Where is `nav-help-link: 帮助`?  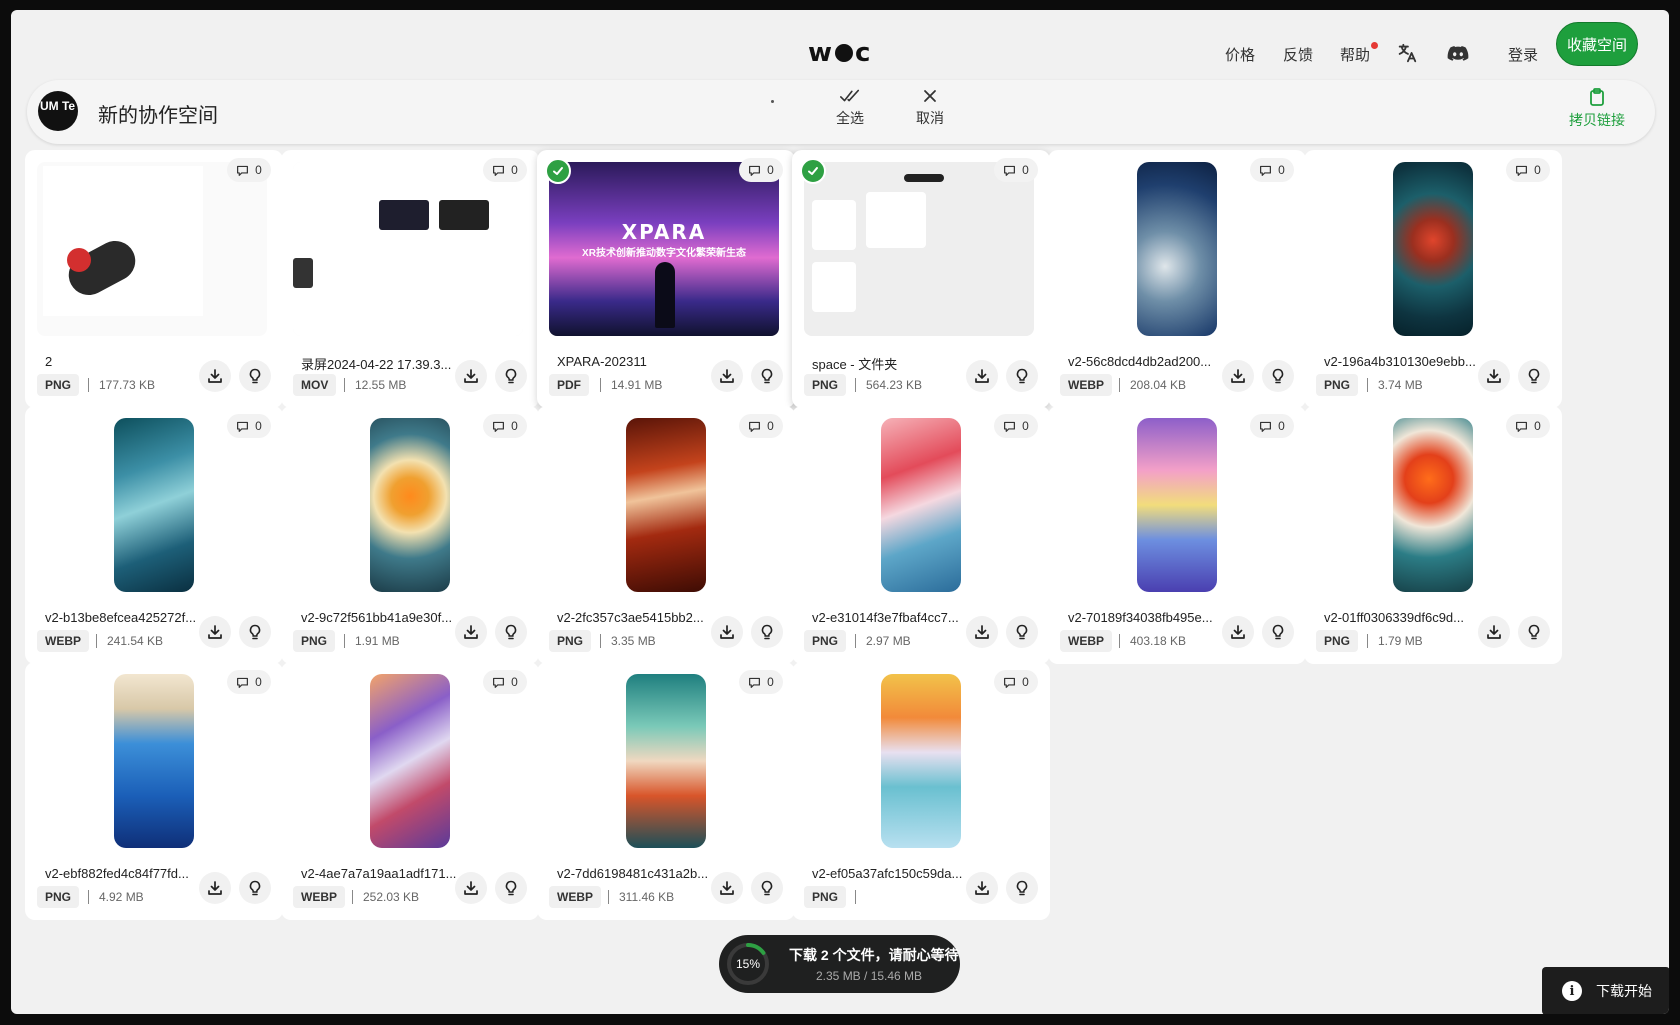 nav-help-link: 帮助 is located at coordinates (1355, 54).